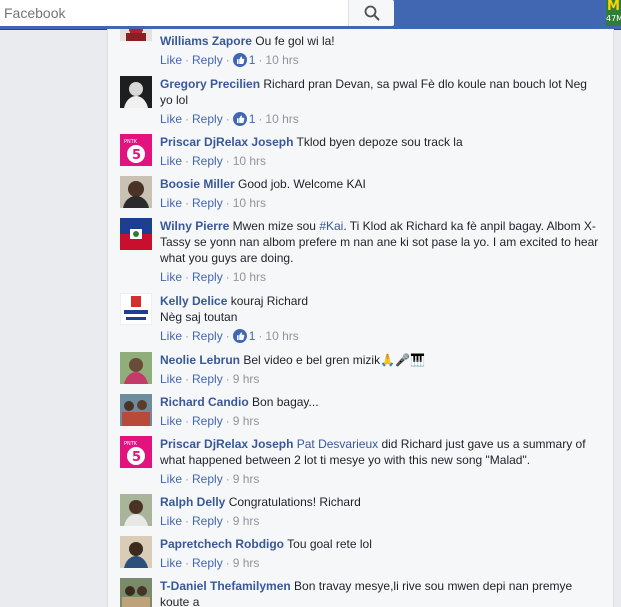 The width and height of the screenshot is (621, 607). What do you see at coordinates (206, 41) in the screenshot?
I see `comment-author: Williams Zapore` at bounding box center [206, 41].